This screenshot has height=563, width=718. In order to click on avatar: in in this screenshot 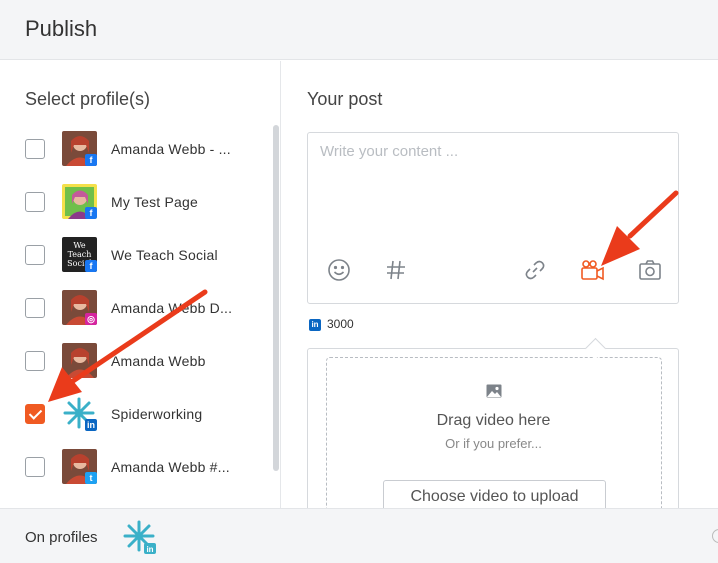, I will do `click(79, 413)`.